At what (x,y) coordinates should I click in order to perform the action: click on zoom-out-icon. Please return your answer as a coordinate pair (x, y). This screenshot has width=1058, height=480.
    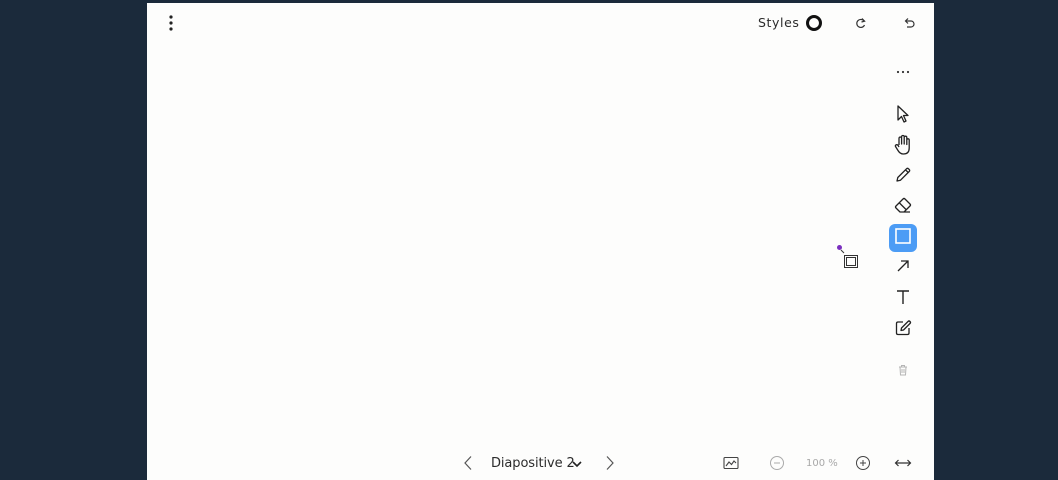
    Looking at the image, I should click on (777, 463).